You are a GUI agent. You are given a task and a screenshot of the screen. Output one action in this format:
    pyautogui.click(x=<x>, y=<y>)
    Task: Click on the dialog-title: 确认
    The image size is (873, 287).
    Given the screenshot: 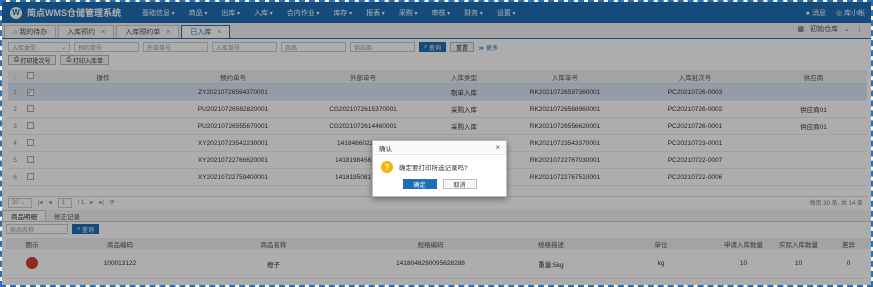 What is the action you would take?
    pyautogui.click(x=385, y=149)
    